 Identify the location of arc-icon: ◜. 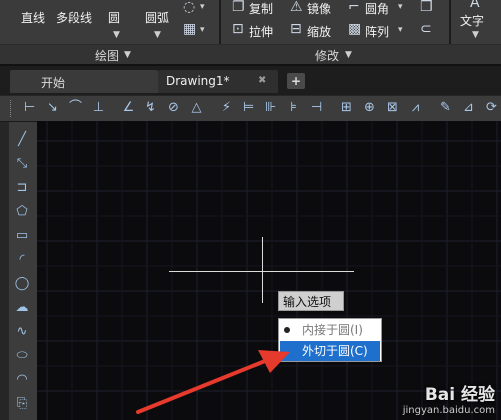
(22, 260).